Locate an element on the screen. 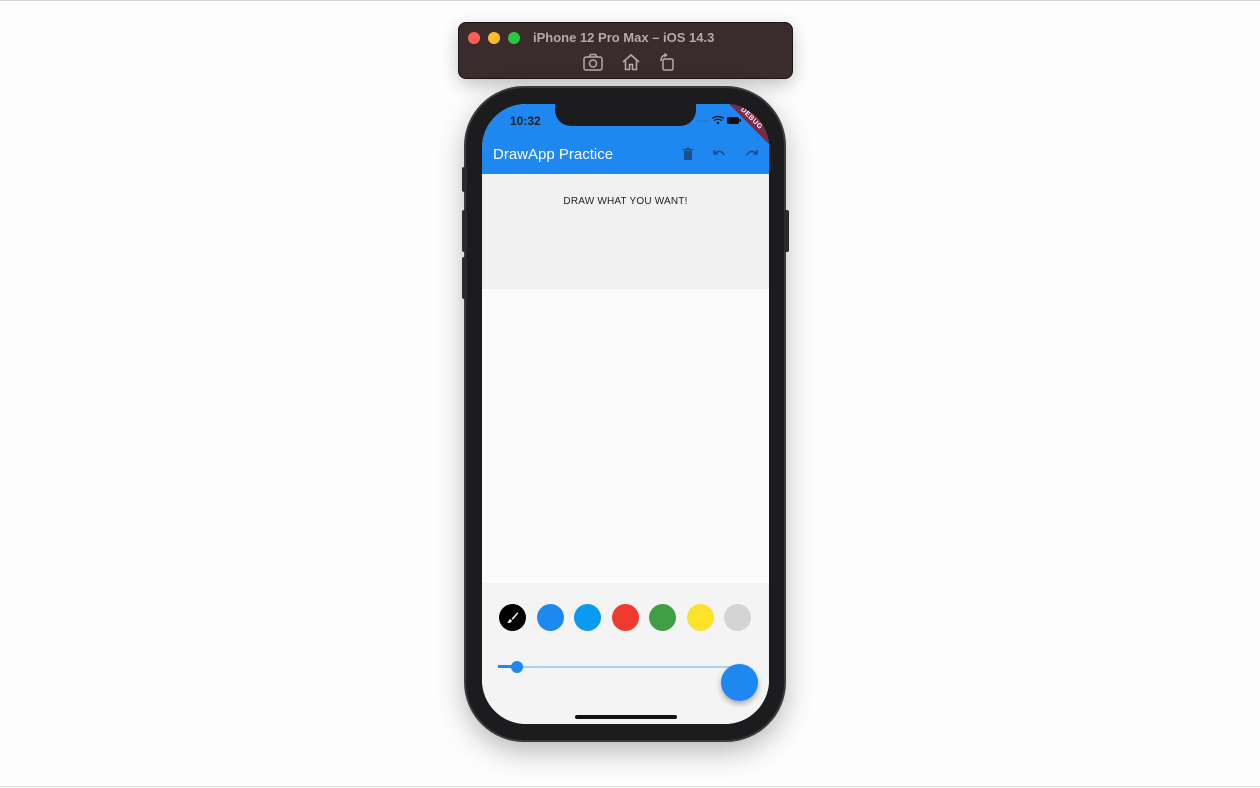 The width and height of the screenshot is (1260, 788). wifi-icon is located at coordinates (718, 118).